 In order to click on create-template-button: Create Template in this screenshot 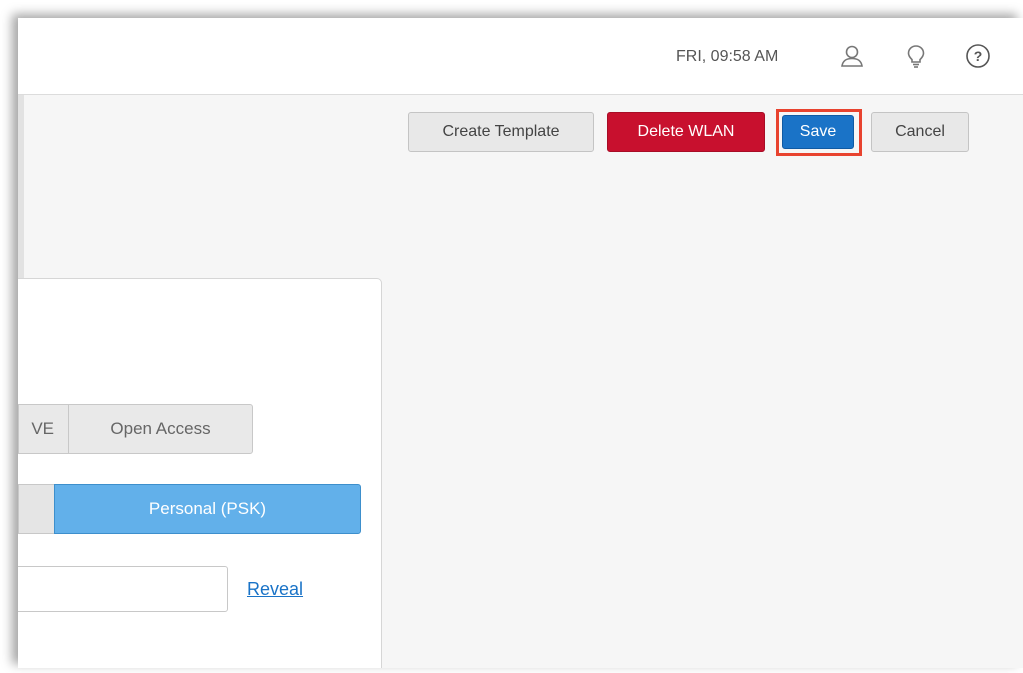, I will do `click(501, 132)`.